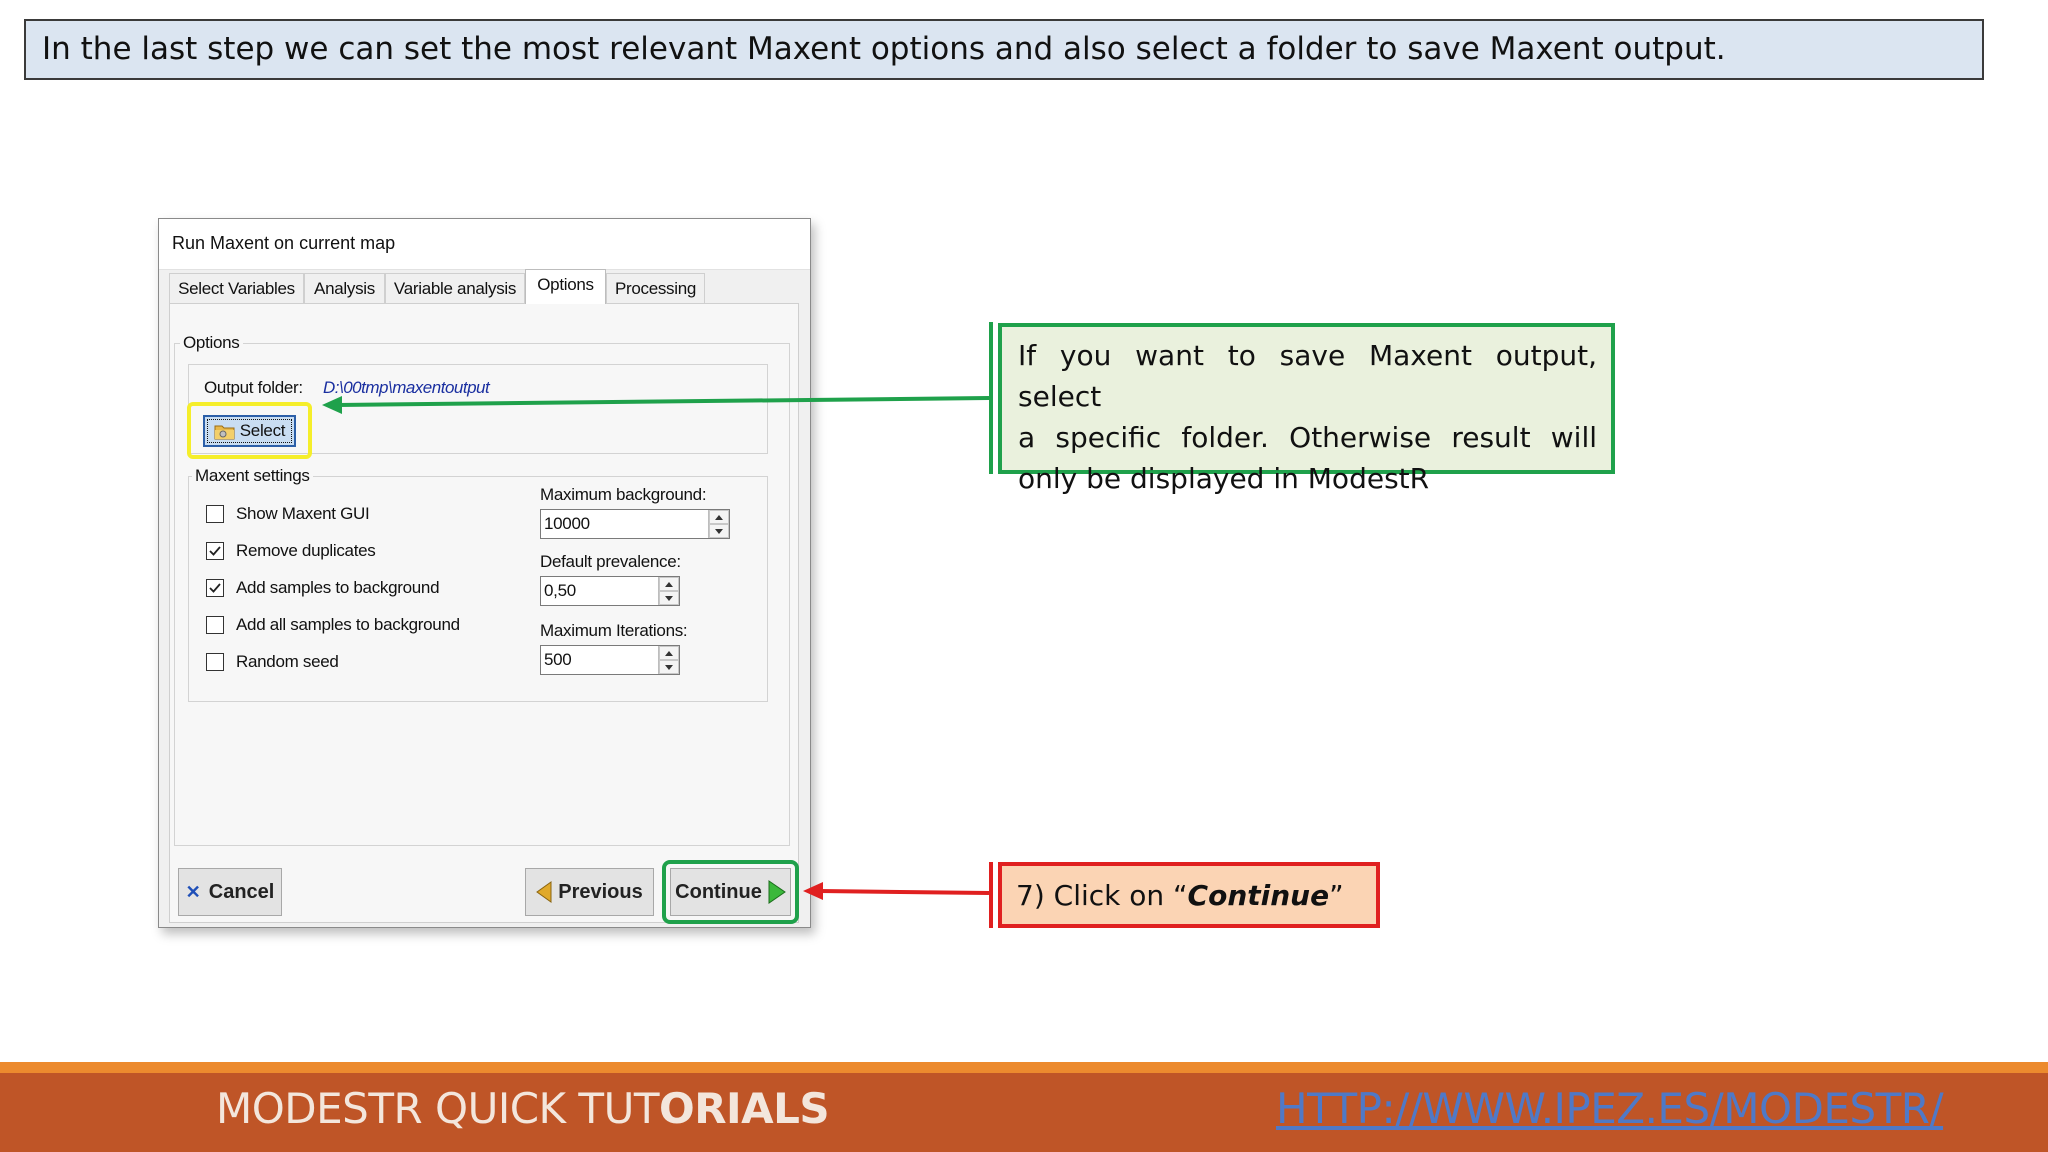 This screenshot has width=2048, height=1152. What do you see at coordinates (565, 286) in the screenshot?
I see `tab-options: Options` at bounding box center [565, 286].